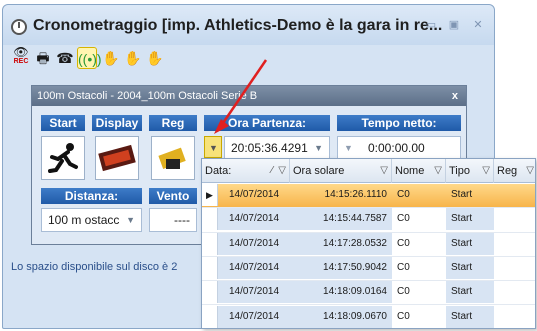 The height and width of the screenshot is (331, 537). Describe the element at coordinates (241, 96) in the screenshot. I see `annotation-arrow` at that location.